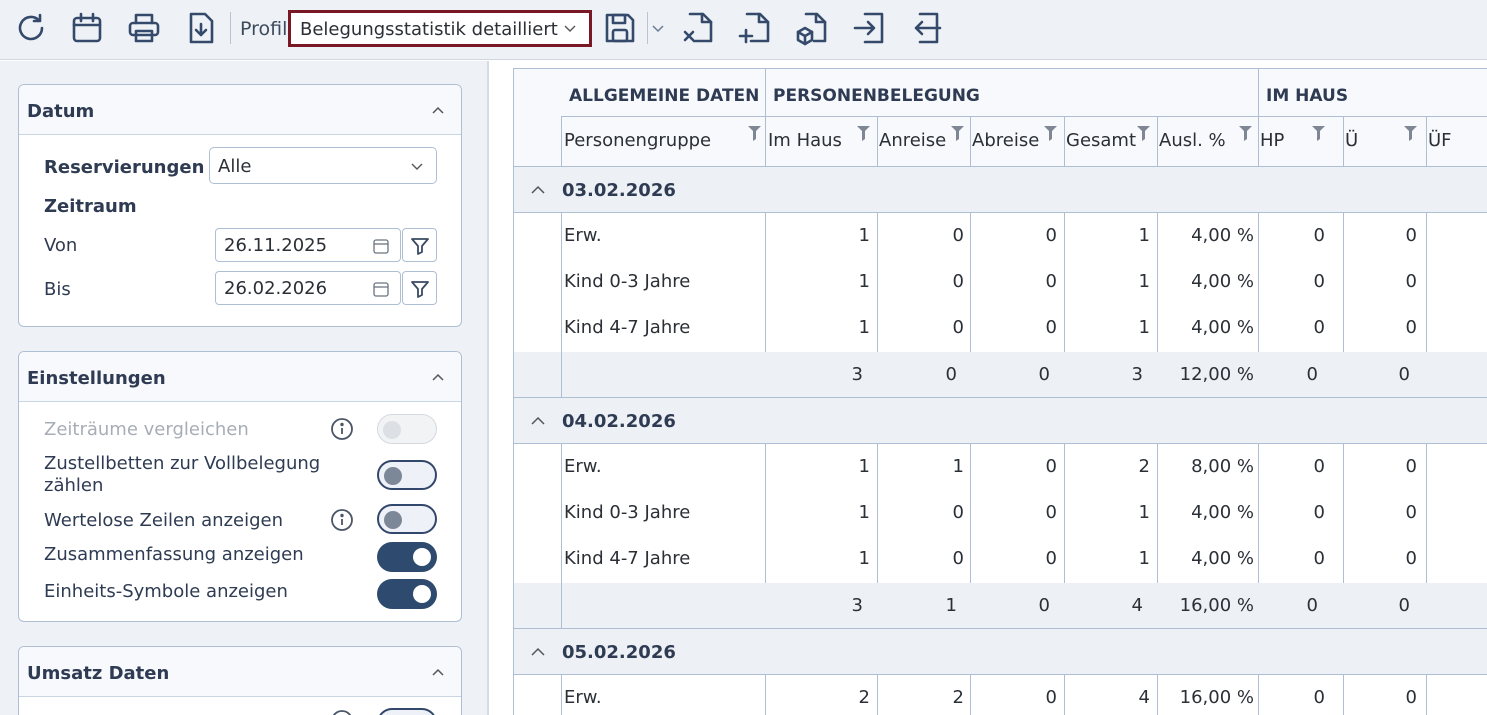 This screenshot has width=1487, height=715. Describe the element at coordinates (1351, 140) in the screenshot. I see `column-header: Ü` at that location.